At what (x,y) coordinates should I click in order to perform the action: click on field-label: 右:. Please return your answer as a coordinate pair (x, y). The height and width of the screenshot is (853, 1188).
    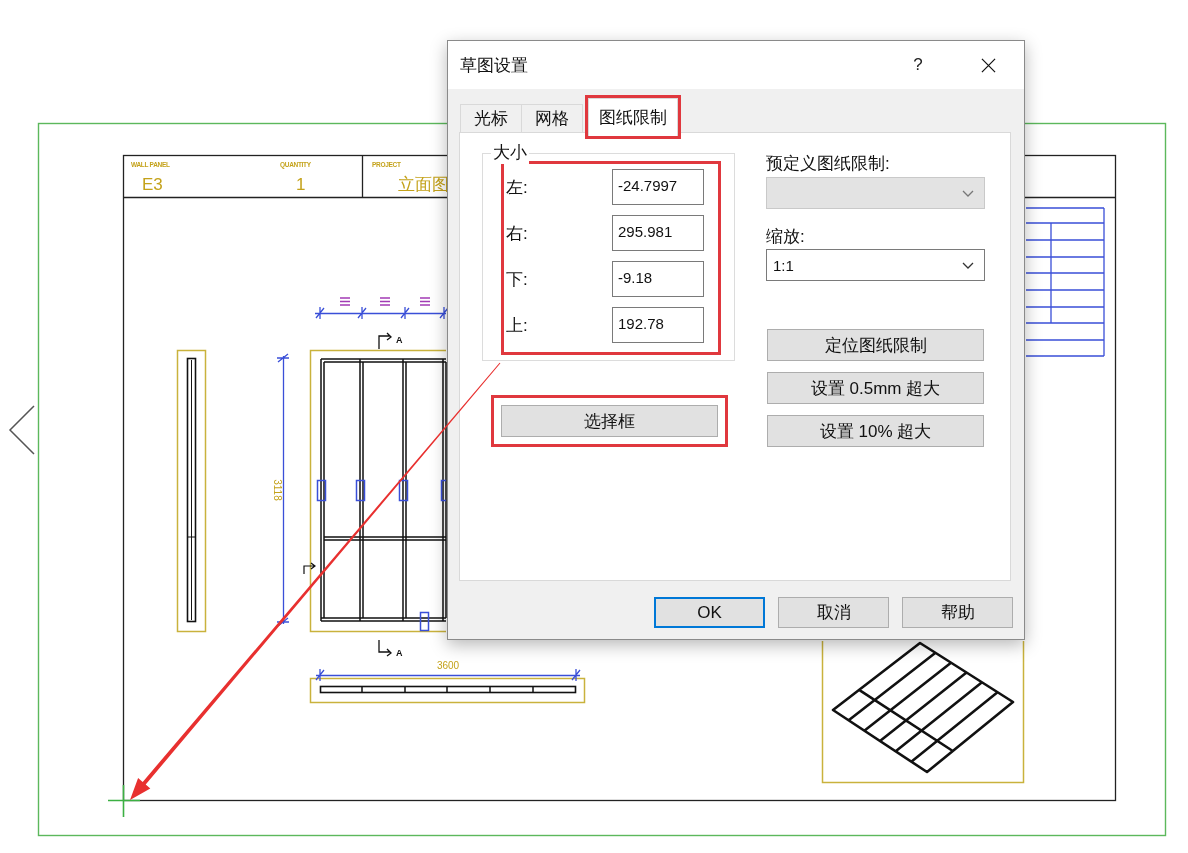
    Looking at the image, I should click on (517, 233).